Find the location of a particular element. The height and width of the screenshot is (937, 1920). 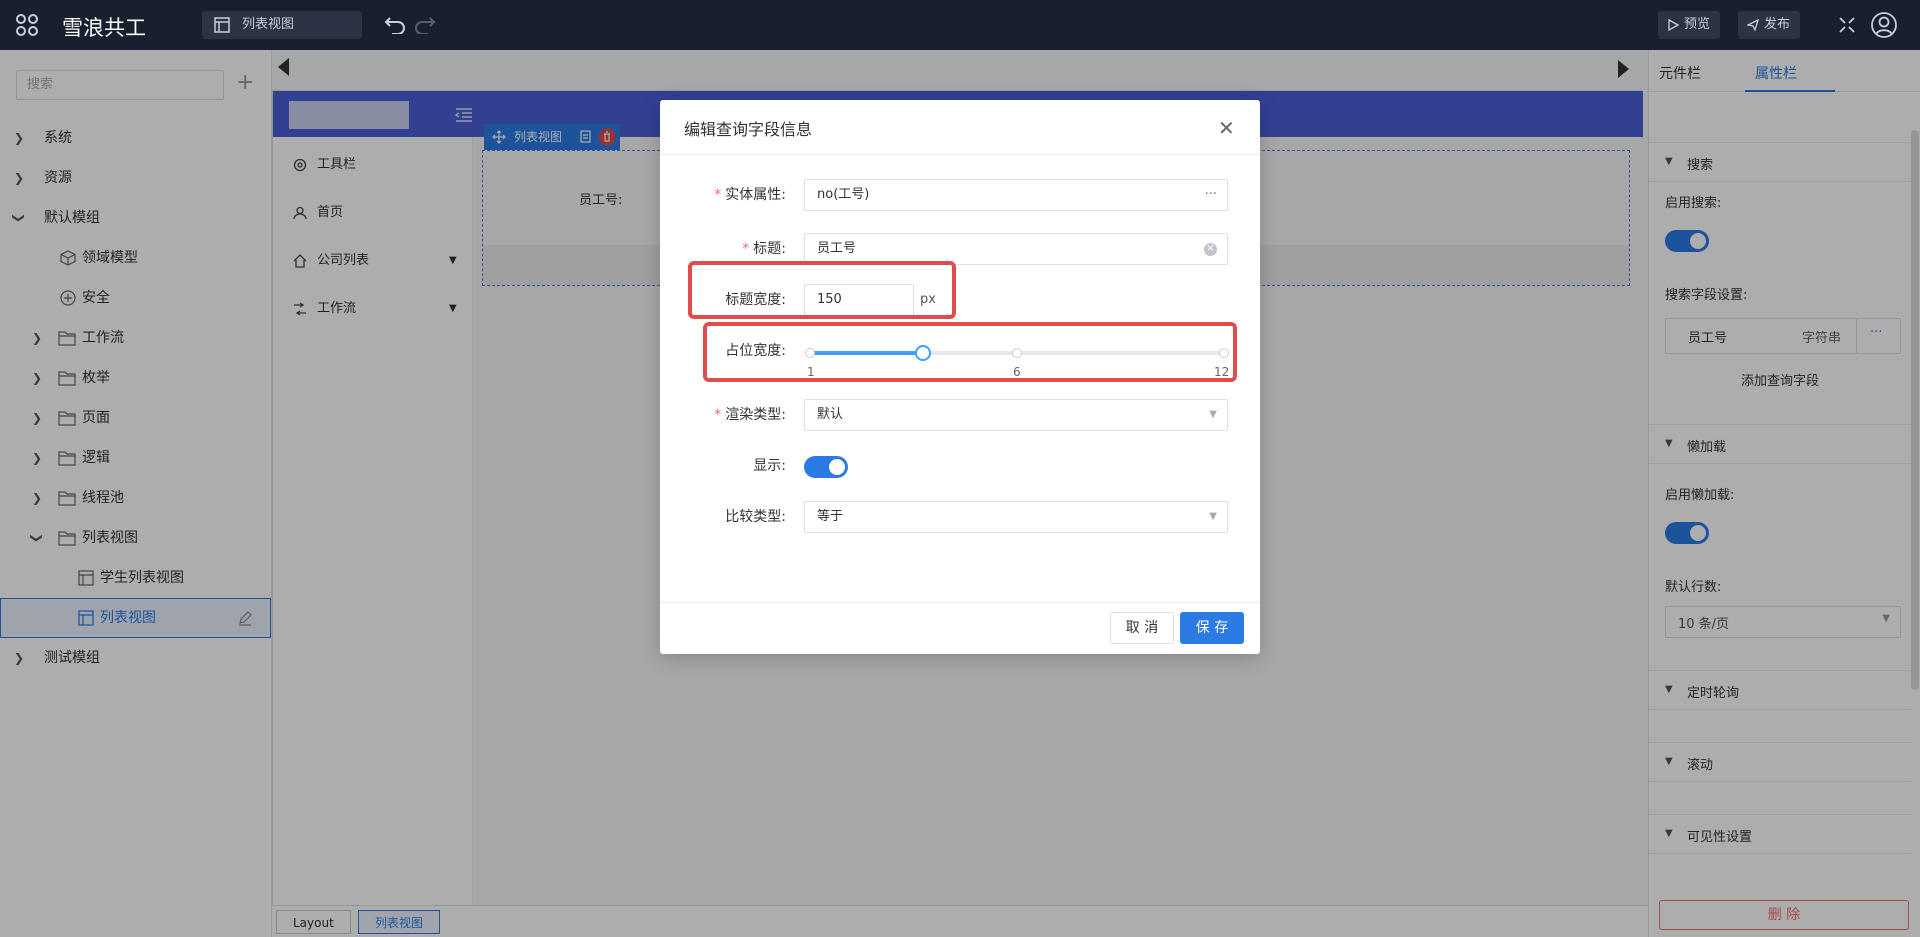

annotation-highlight-title-width is located at coordinates (822, 290).